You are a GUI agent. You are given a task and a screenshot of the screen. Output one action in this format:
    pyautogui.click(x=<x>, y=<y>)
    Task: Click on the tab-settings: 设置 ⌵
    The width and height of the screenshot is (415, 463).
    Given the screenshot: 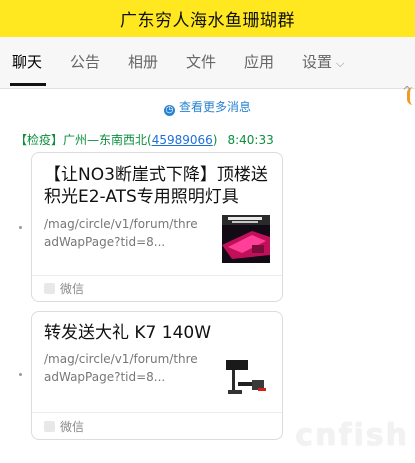 What is the action you would take?
    pyautogui.click(x=323, y=61)
    